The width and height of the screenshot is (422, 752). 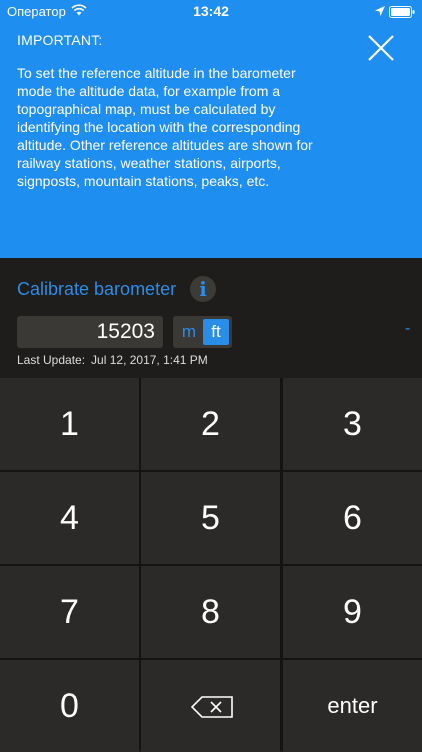 I want to click on key-6: 6, so click(x=352, y=518).